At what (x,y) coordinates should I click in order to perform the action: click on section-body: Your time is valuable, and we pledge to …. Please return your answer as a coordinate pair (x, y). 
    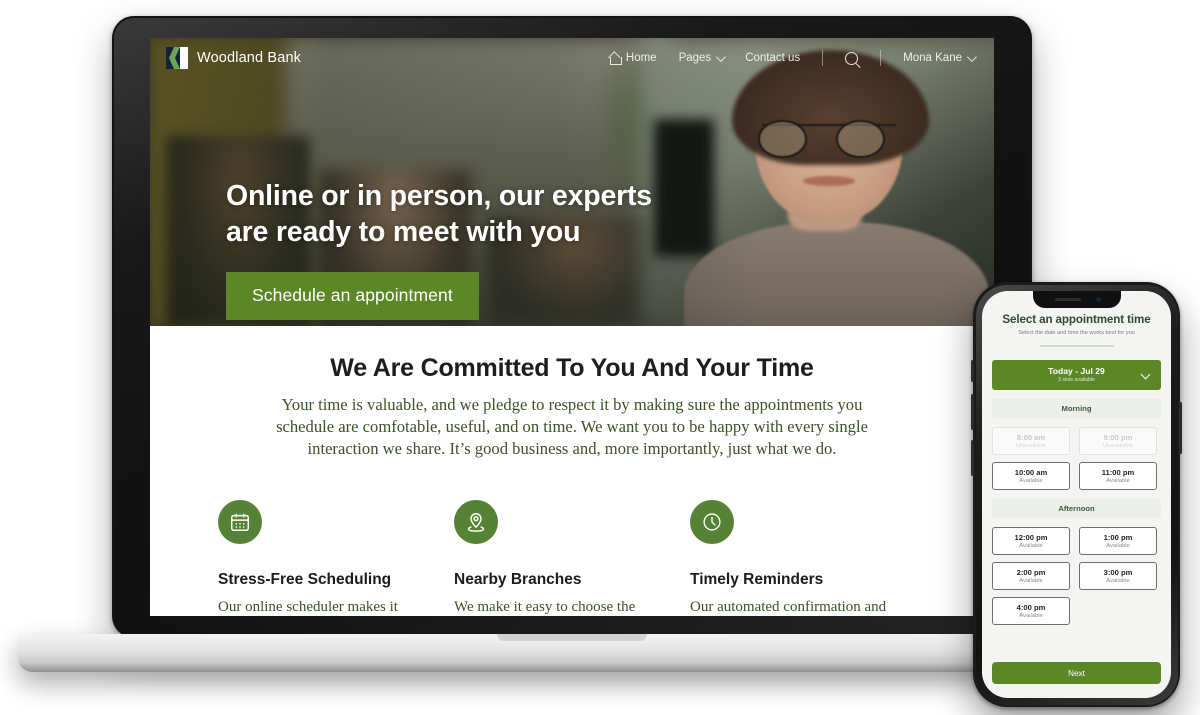
    Looking at the image, I should click on (572, 427).